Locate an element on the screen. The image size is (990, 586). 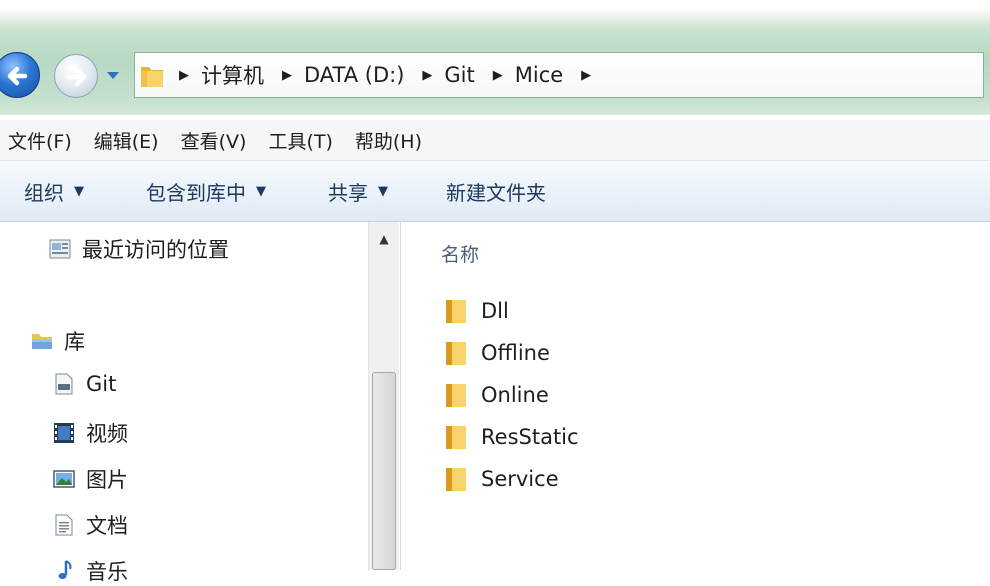
breadcrumb-root-arrow-icon: ▶ is located at coordinates (184, 75).